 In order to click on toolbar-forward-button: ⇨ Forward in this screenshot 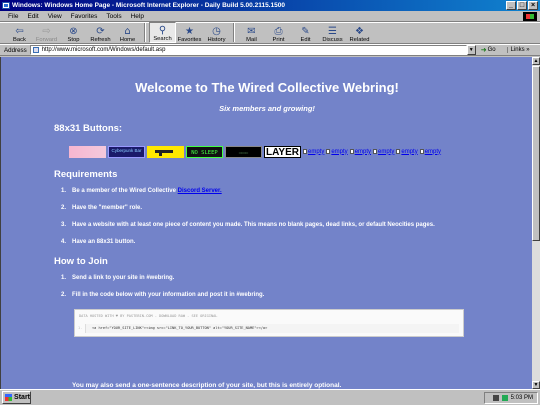, I will do `click(46, 32)`.